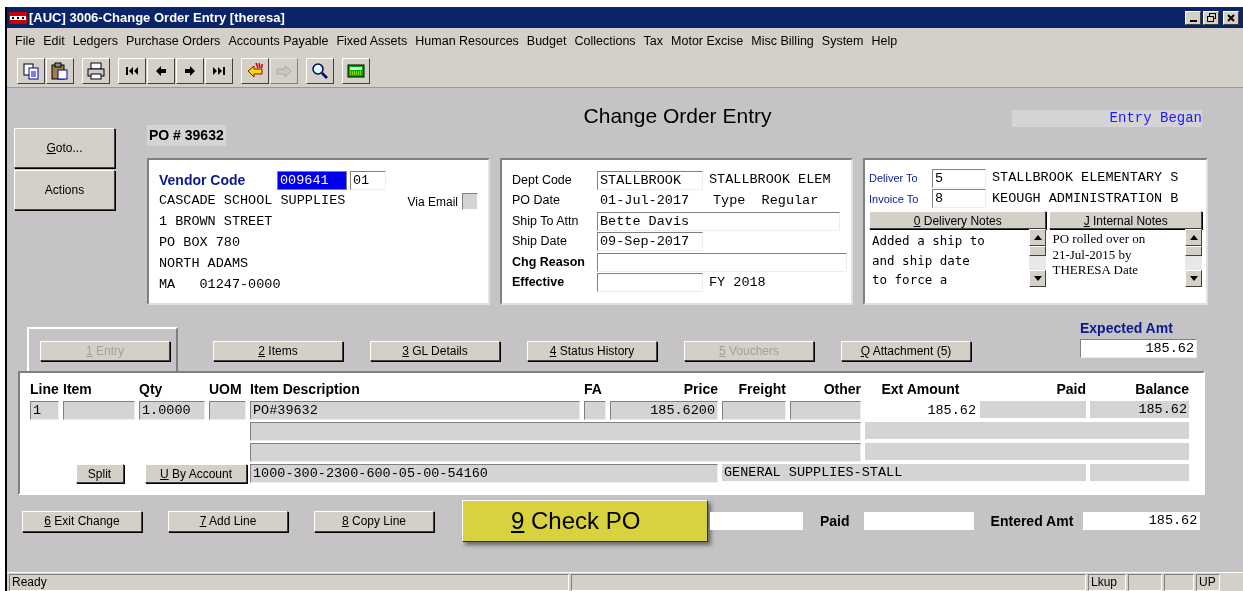 The width and height of the screenshot is (1243, 591). What do you see at coordinates (737, 282) in the screenshot?
I see `field-value: FY 2018` at bounding box center [737, 282].